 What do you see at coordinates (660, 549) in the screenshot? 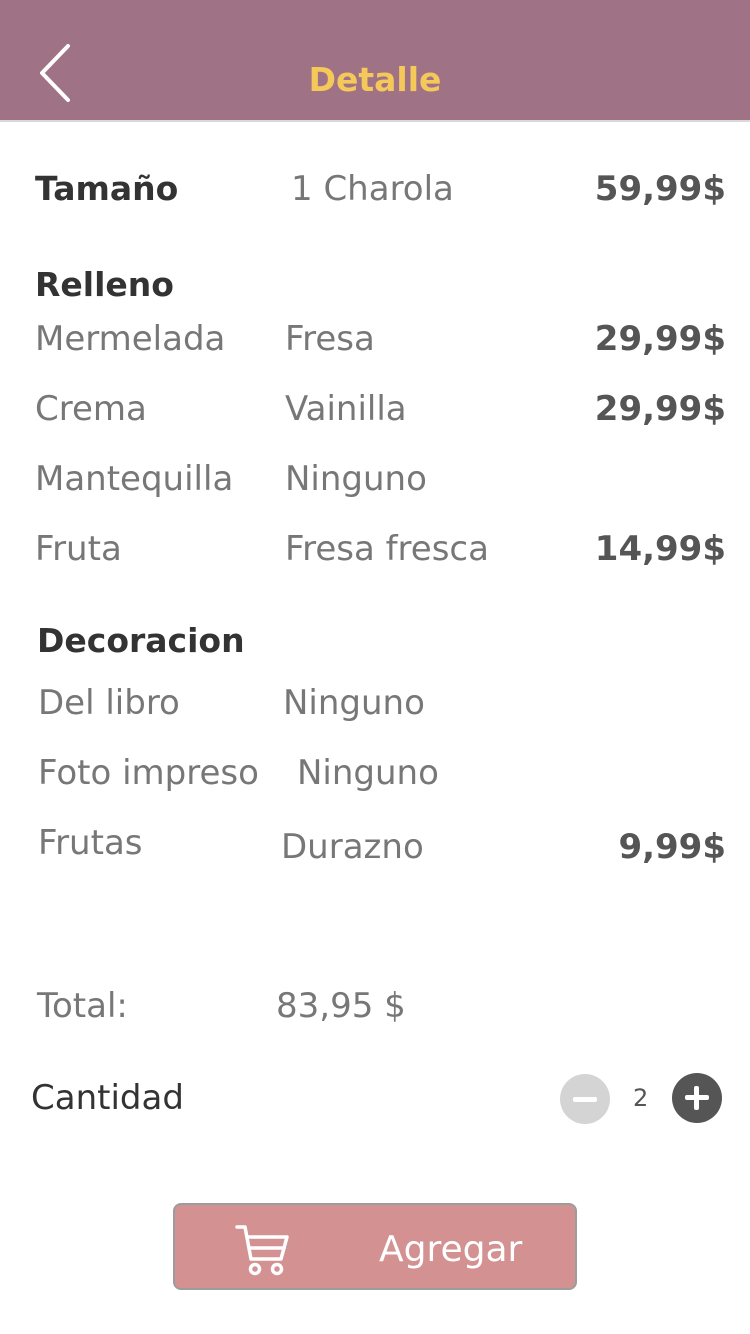
I see `filling-item-price: 14,99$` at bounding box center [660, 549].